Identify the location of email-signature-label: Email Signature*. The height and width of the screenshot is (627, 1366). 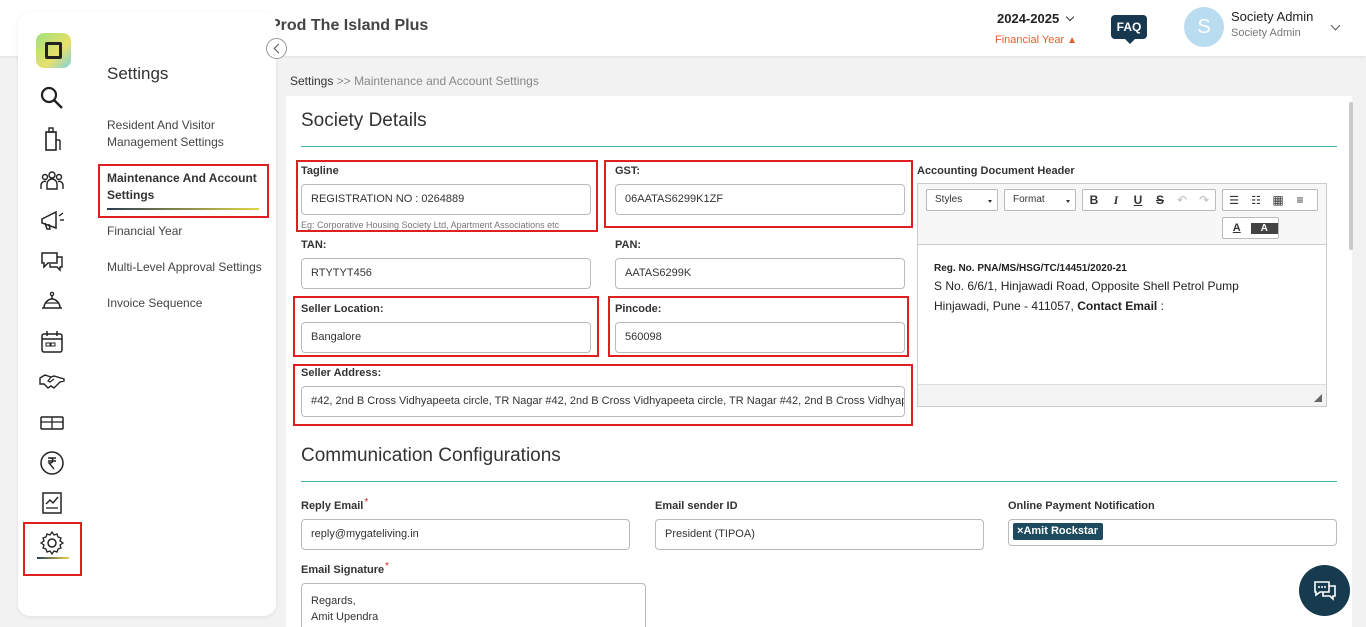
(345, 568).